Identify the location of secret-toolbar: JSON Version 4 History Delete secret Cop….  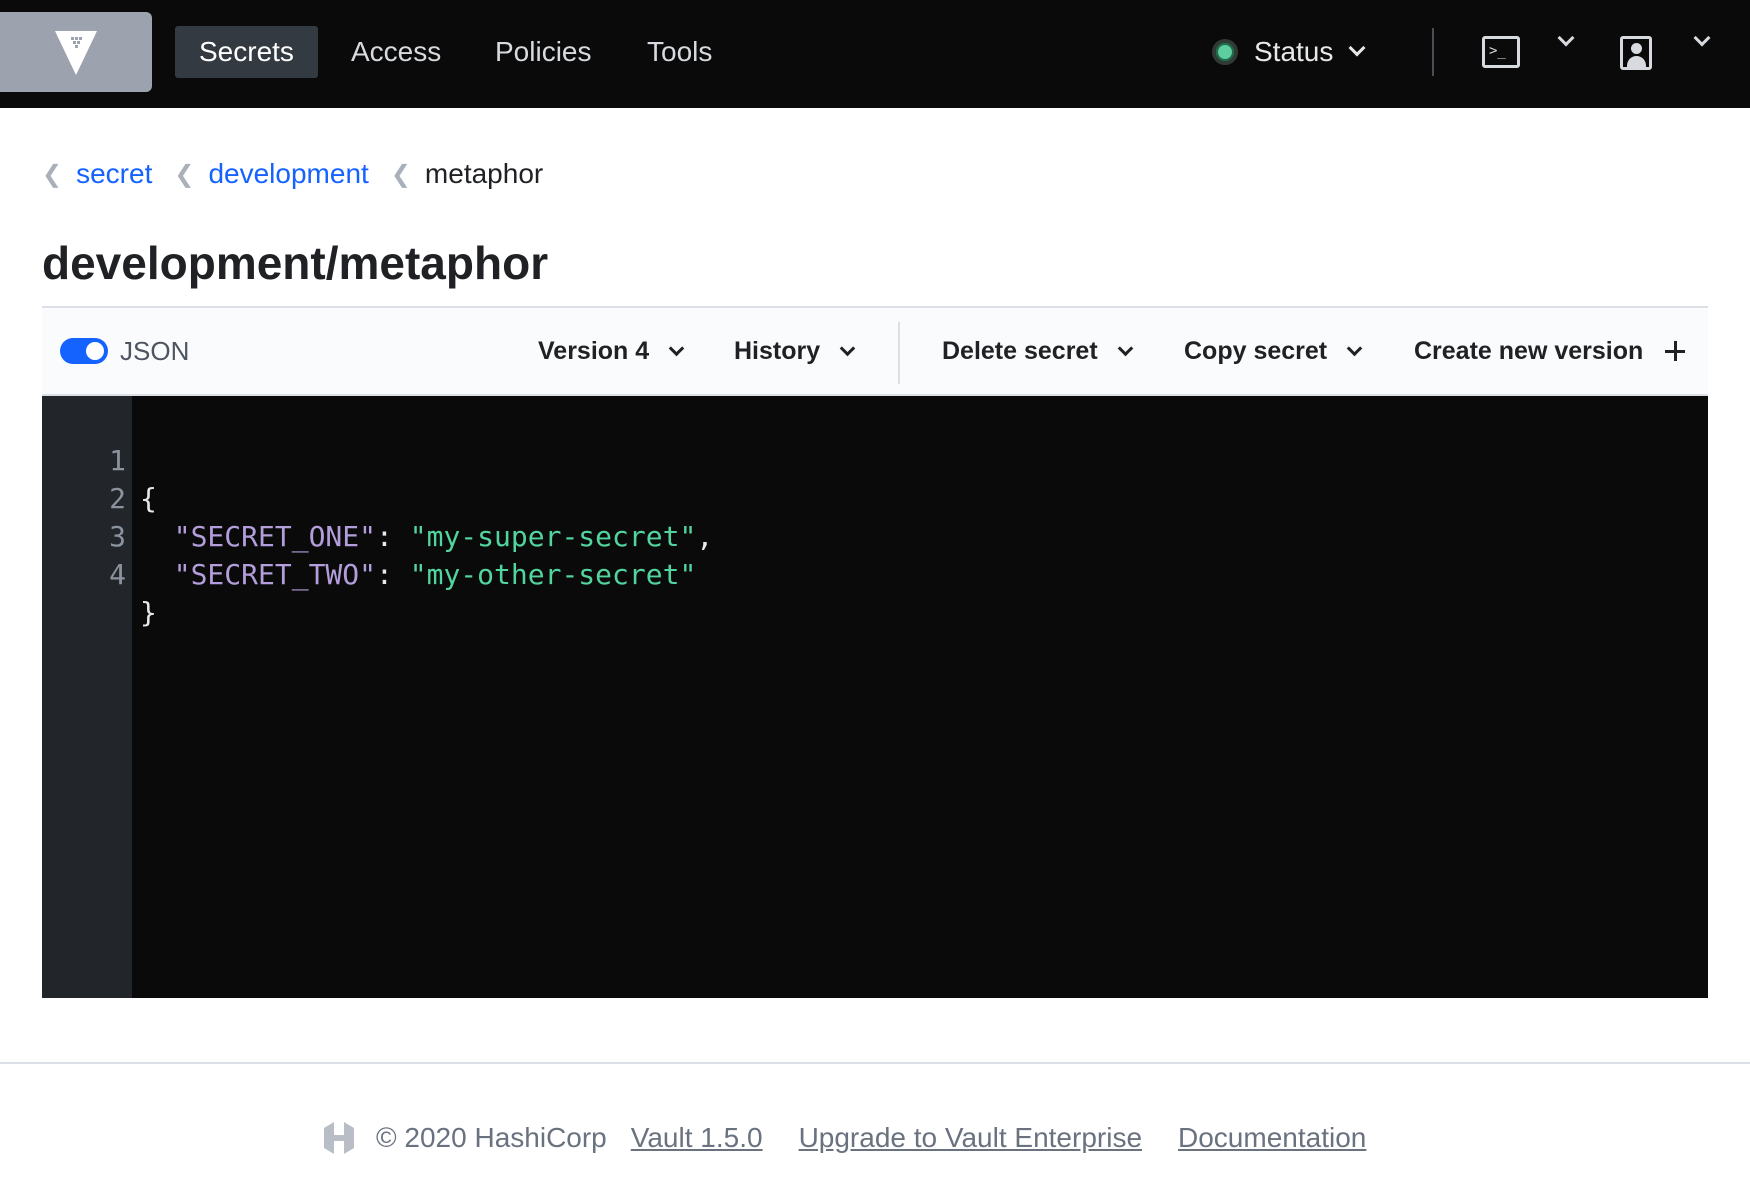
(875, 351).